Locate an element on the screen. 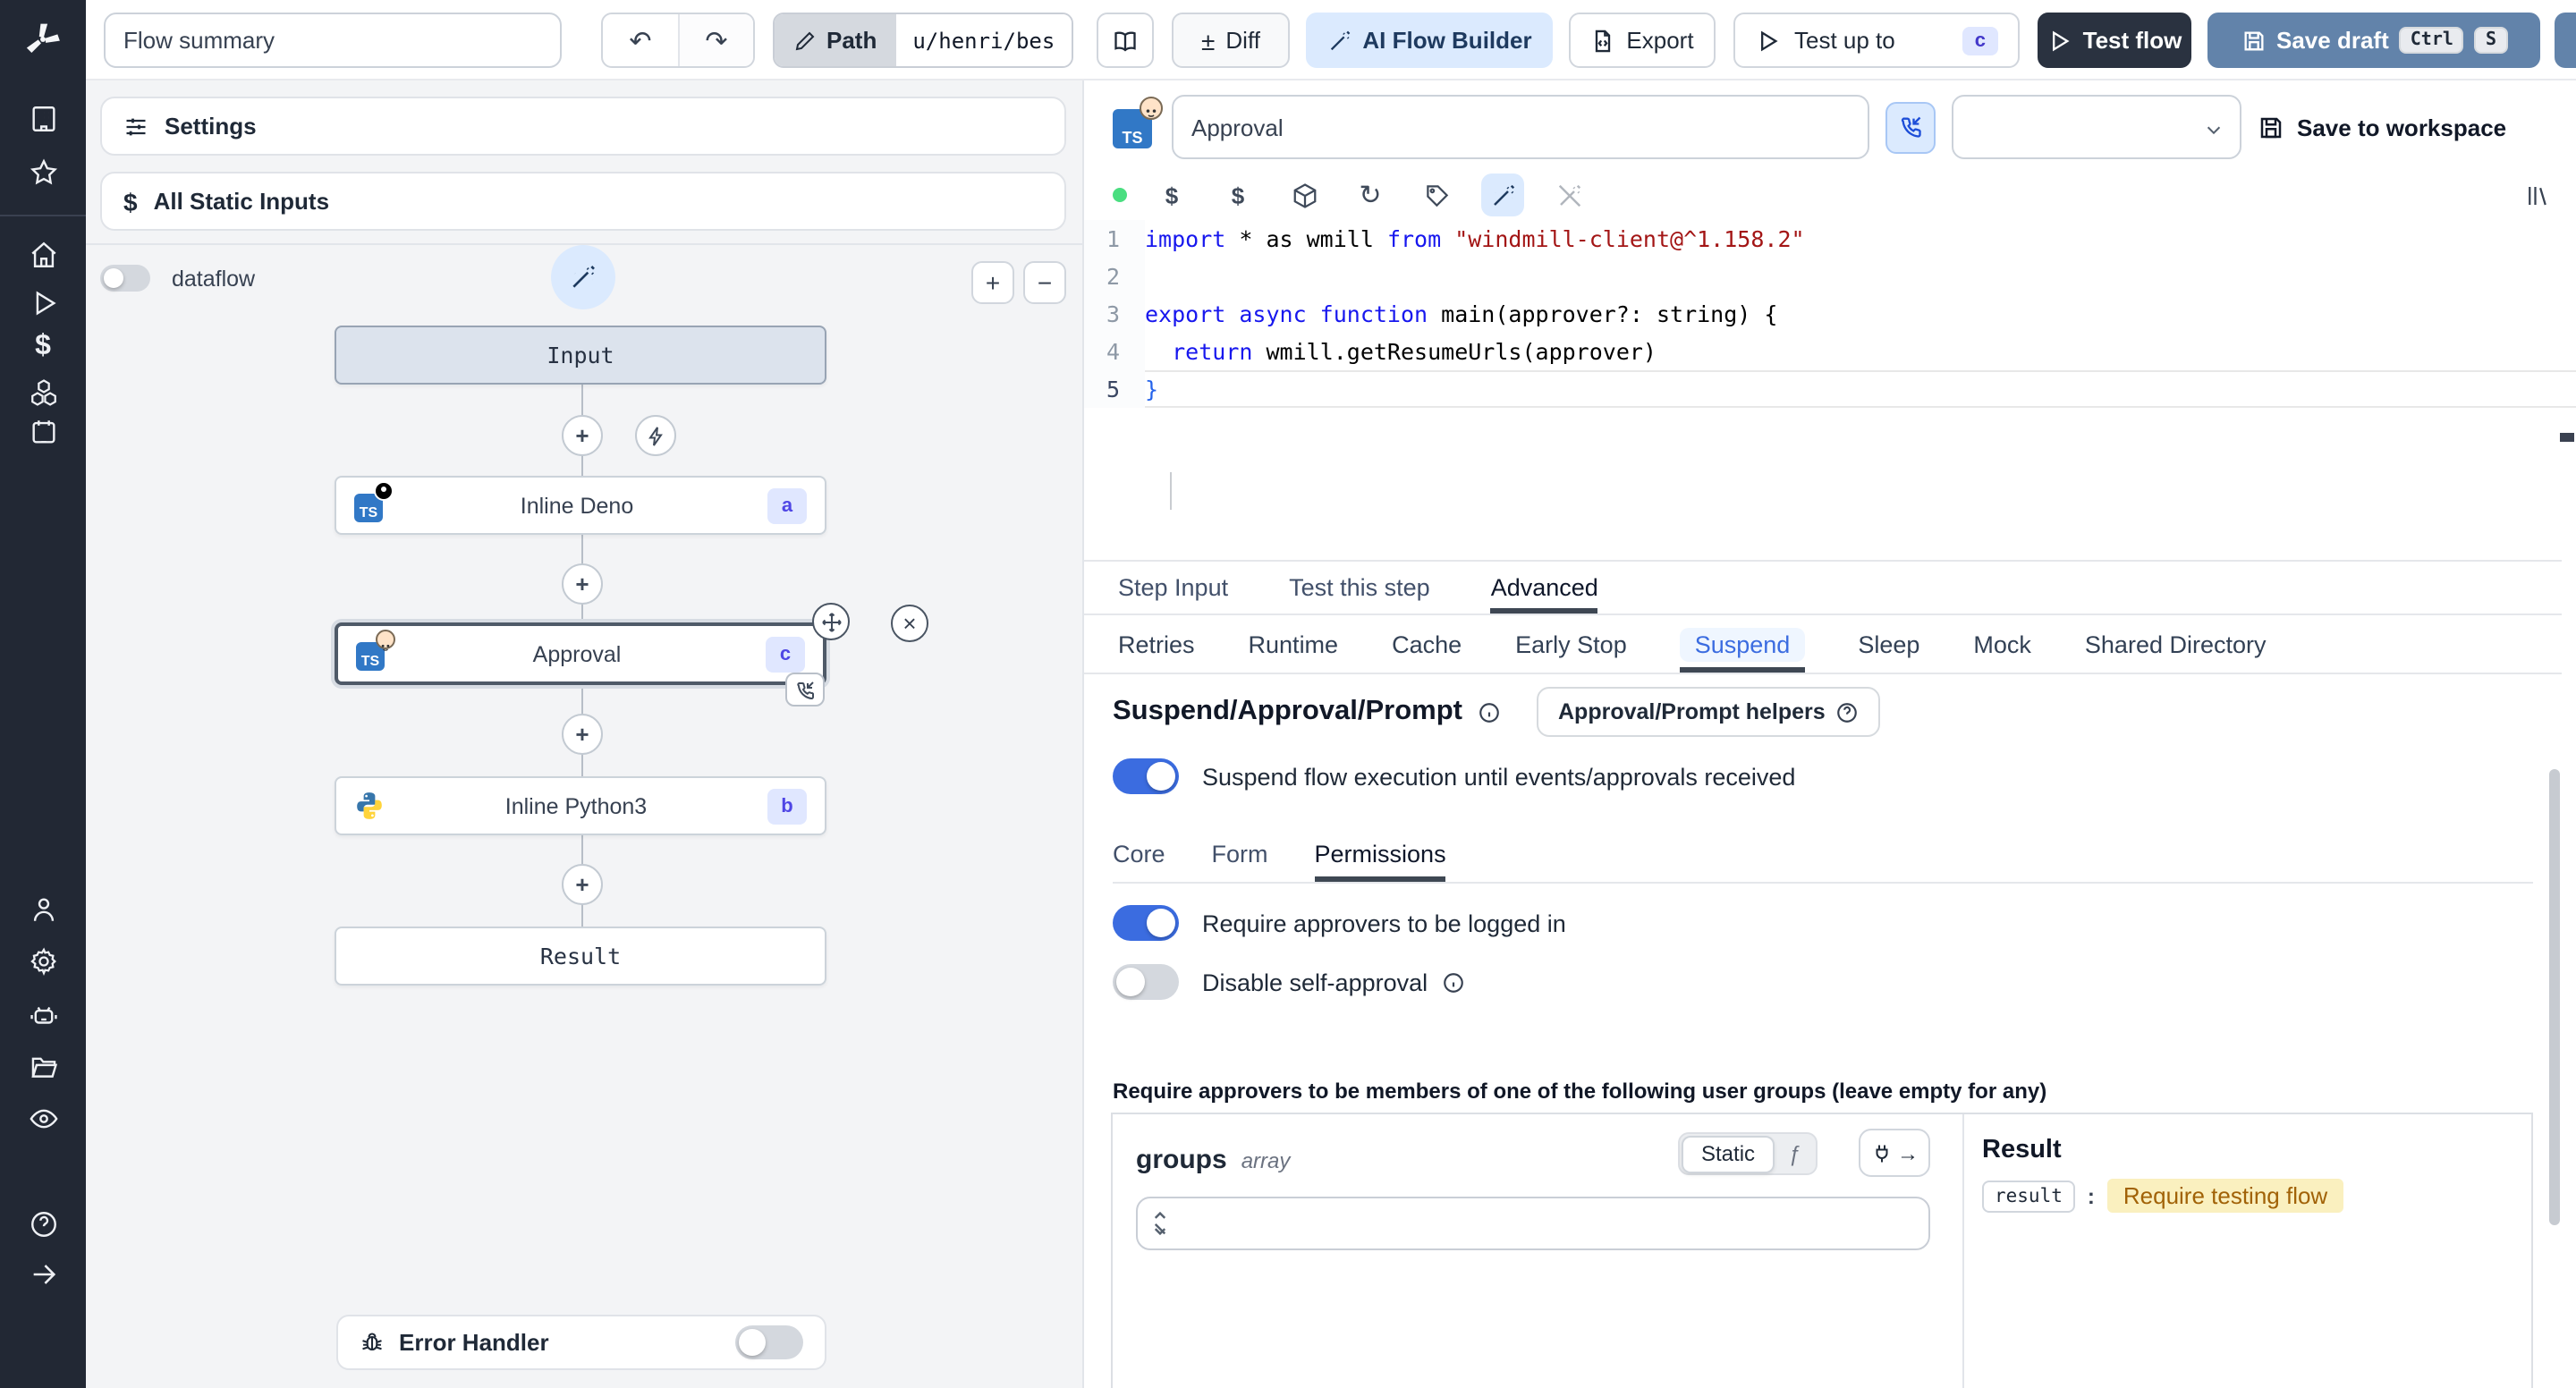 This screenshot has height=1388, width=2576. tab-shared-directory: Shared Directory is located at coordinates (2176, 645).